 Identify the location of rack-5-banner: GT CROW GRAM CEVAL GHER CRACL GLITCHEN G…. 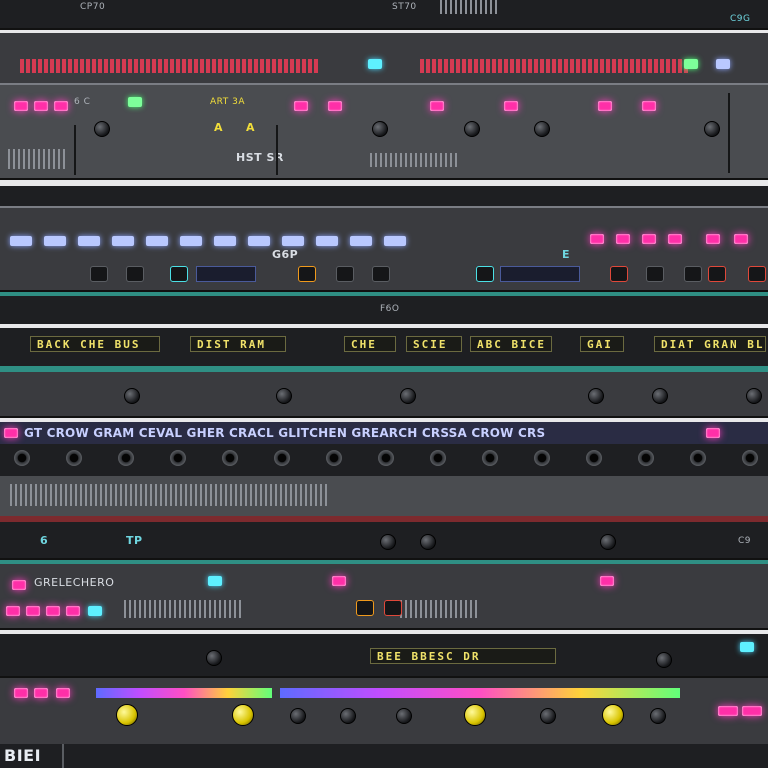
(285, 433).